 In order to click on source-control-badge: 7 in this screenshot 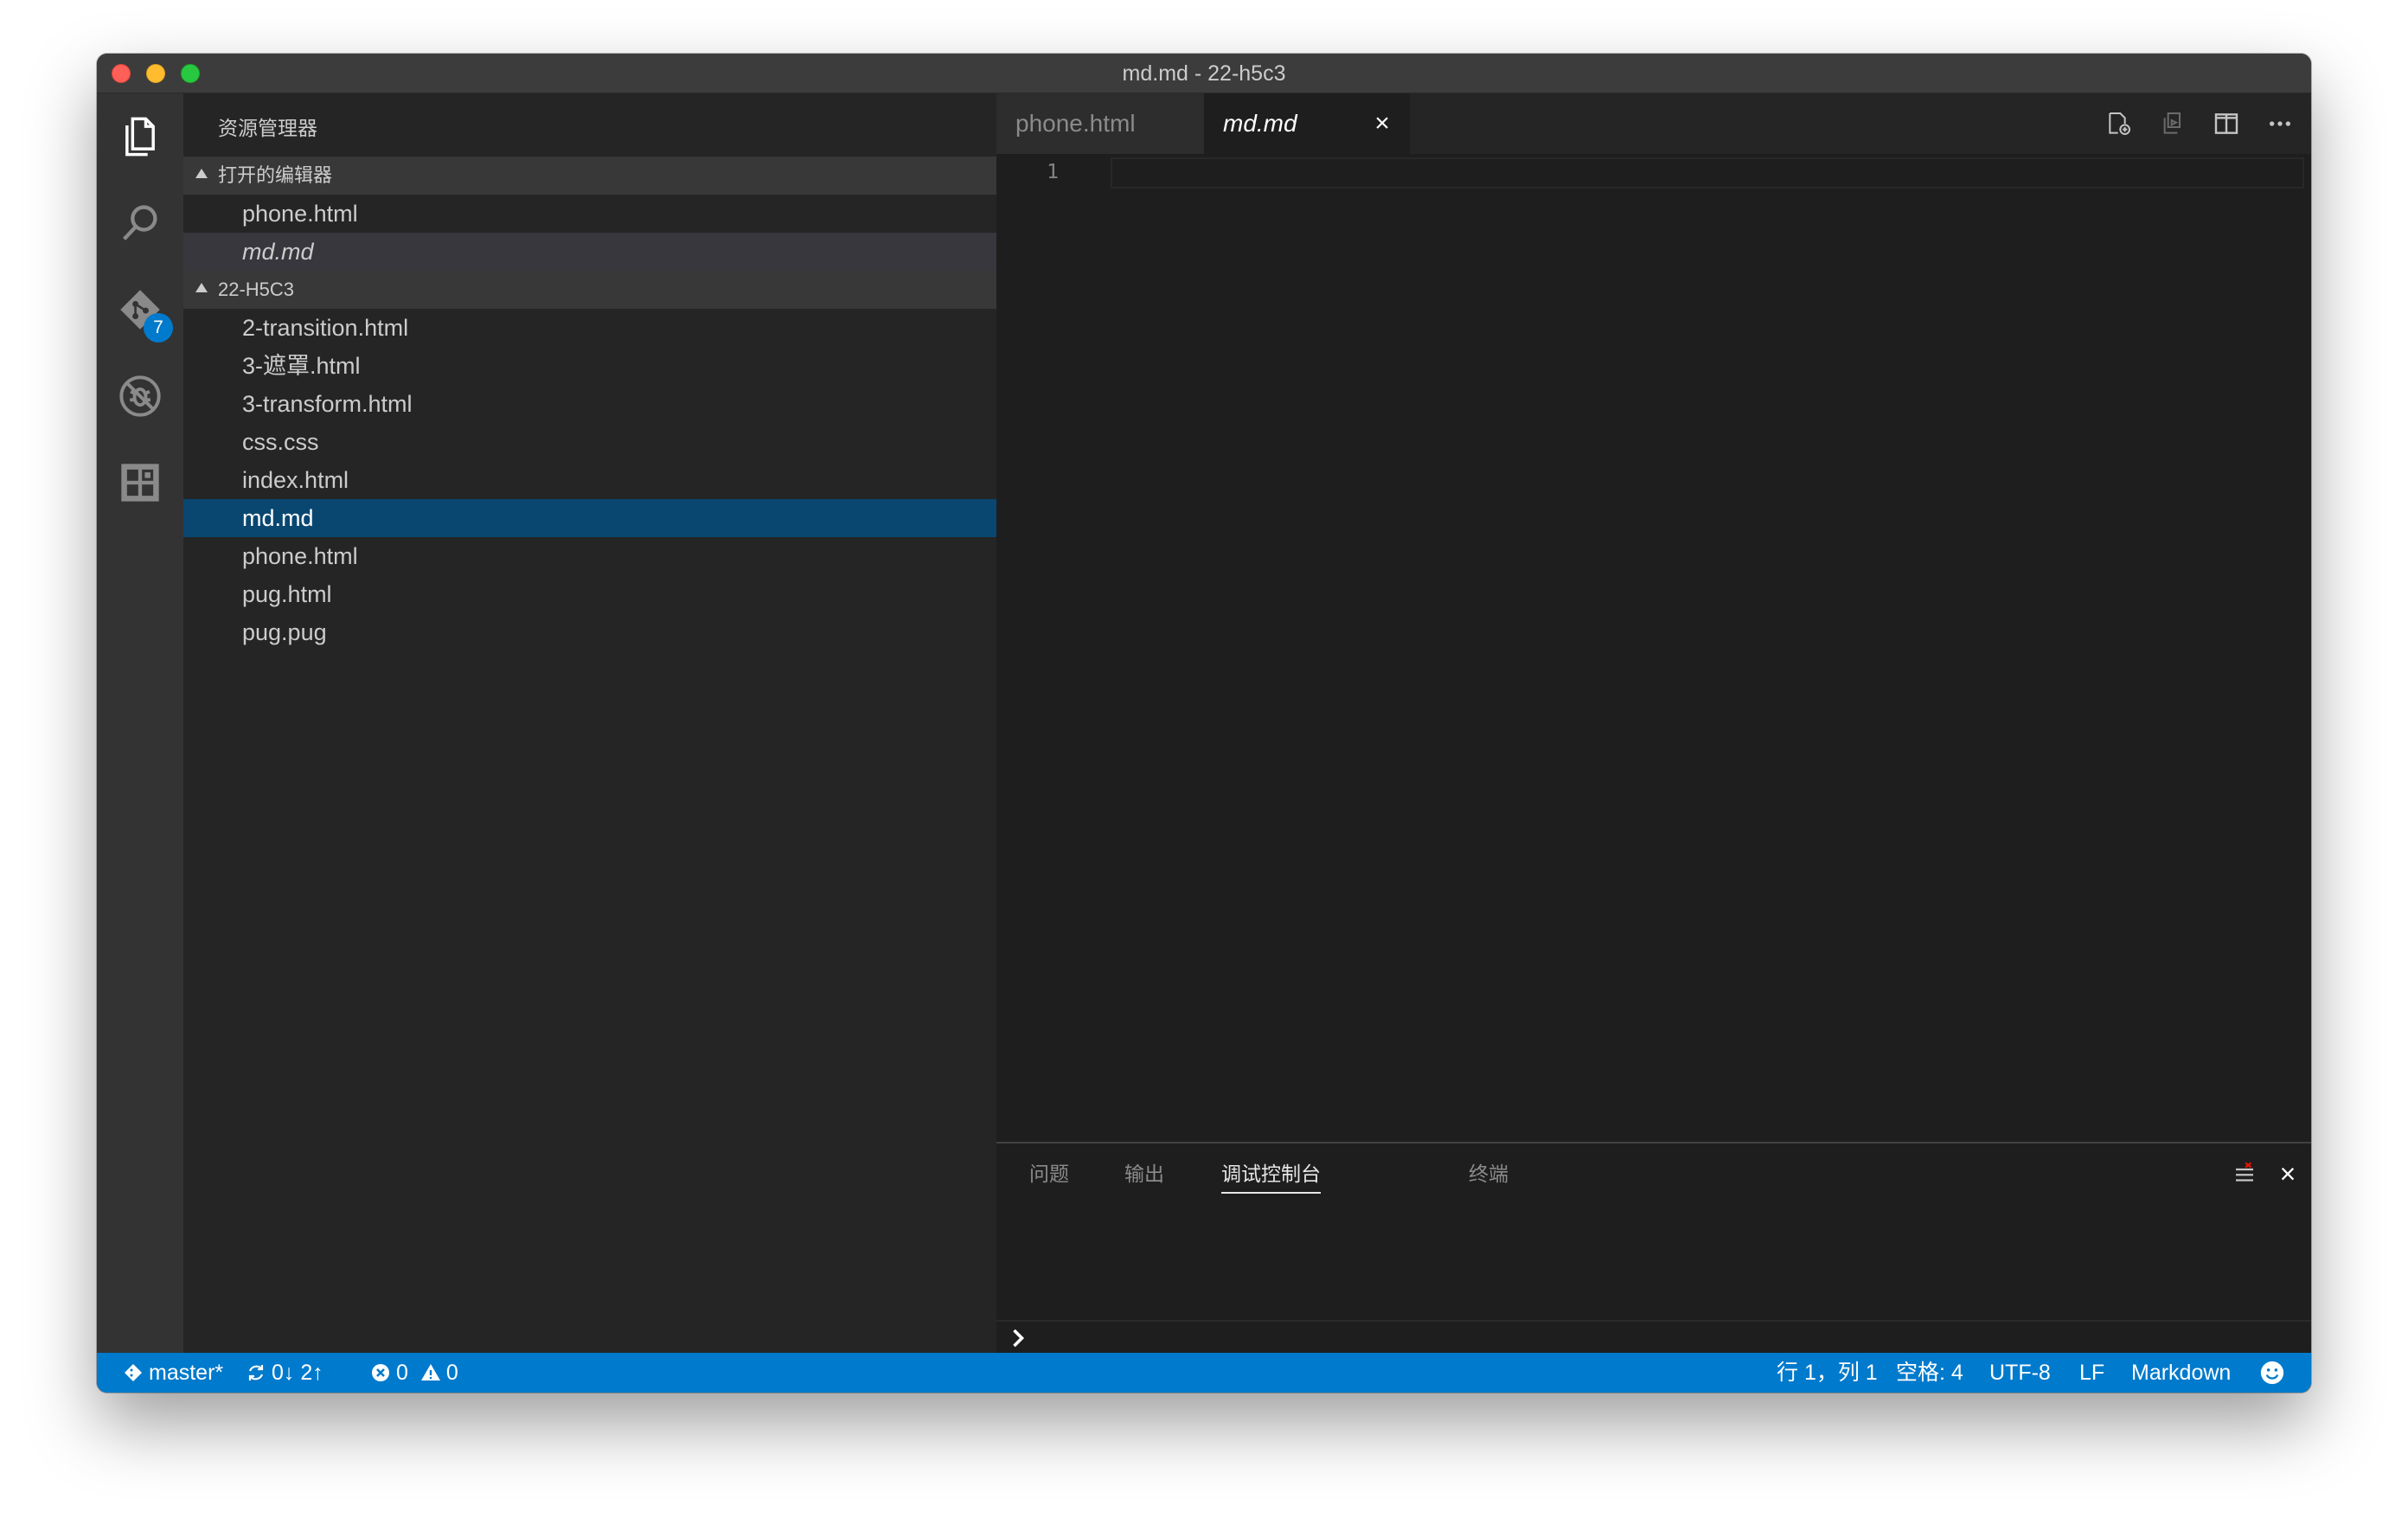, I will do `click(158, 328)`.